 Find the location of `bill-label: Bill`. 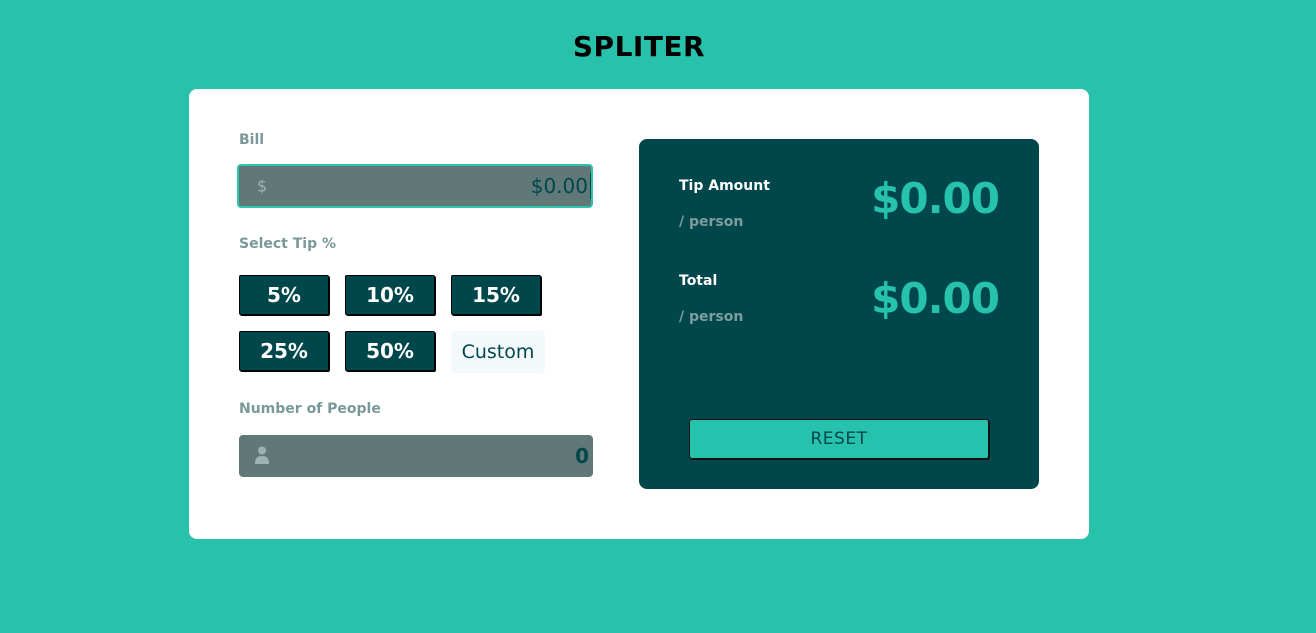

bill-label: Bill is located at coordinates (252, 140).